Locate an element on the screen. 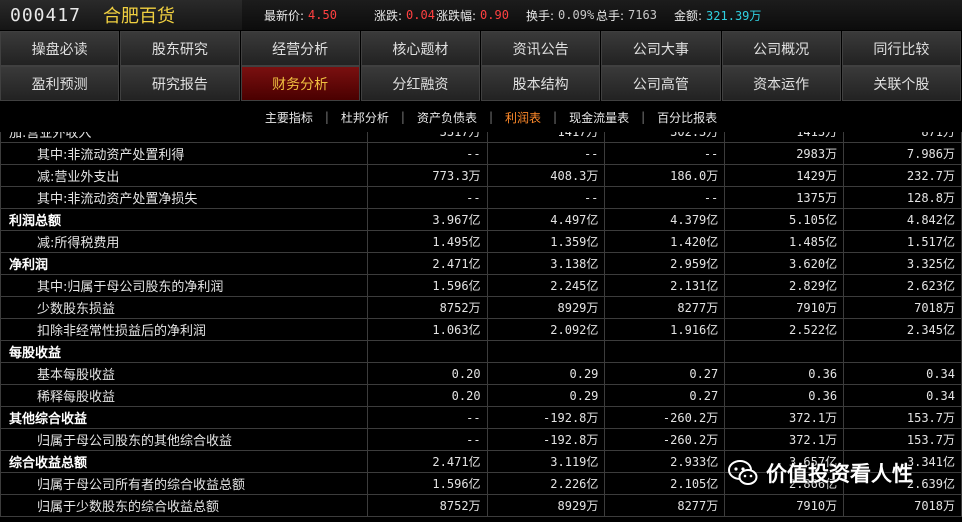  quote-item: 金额: 321.39万 is located at coordinates (729, 15).